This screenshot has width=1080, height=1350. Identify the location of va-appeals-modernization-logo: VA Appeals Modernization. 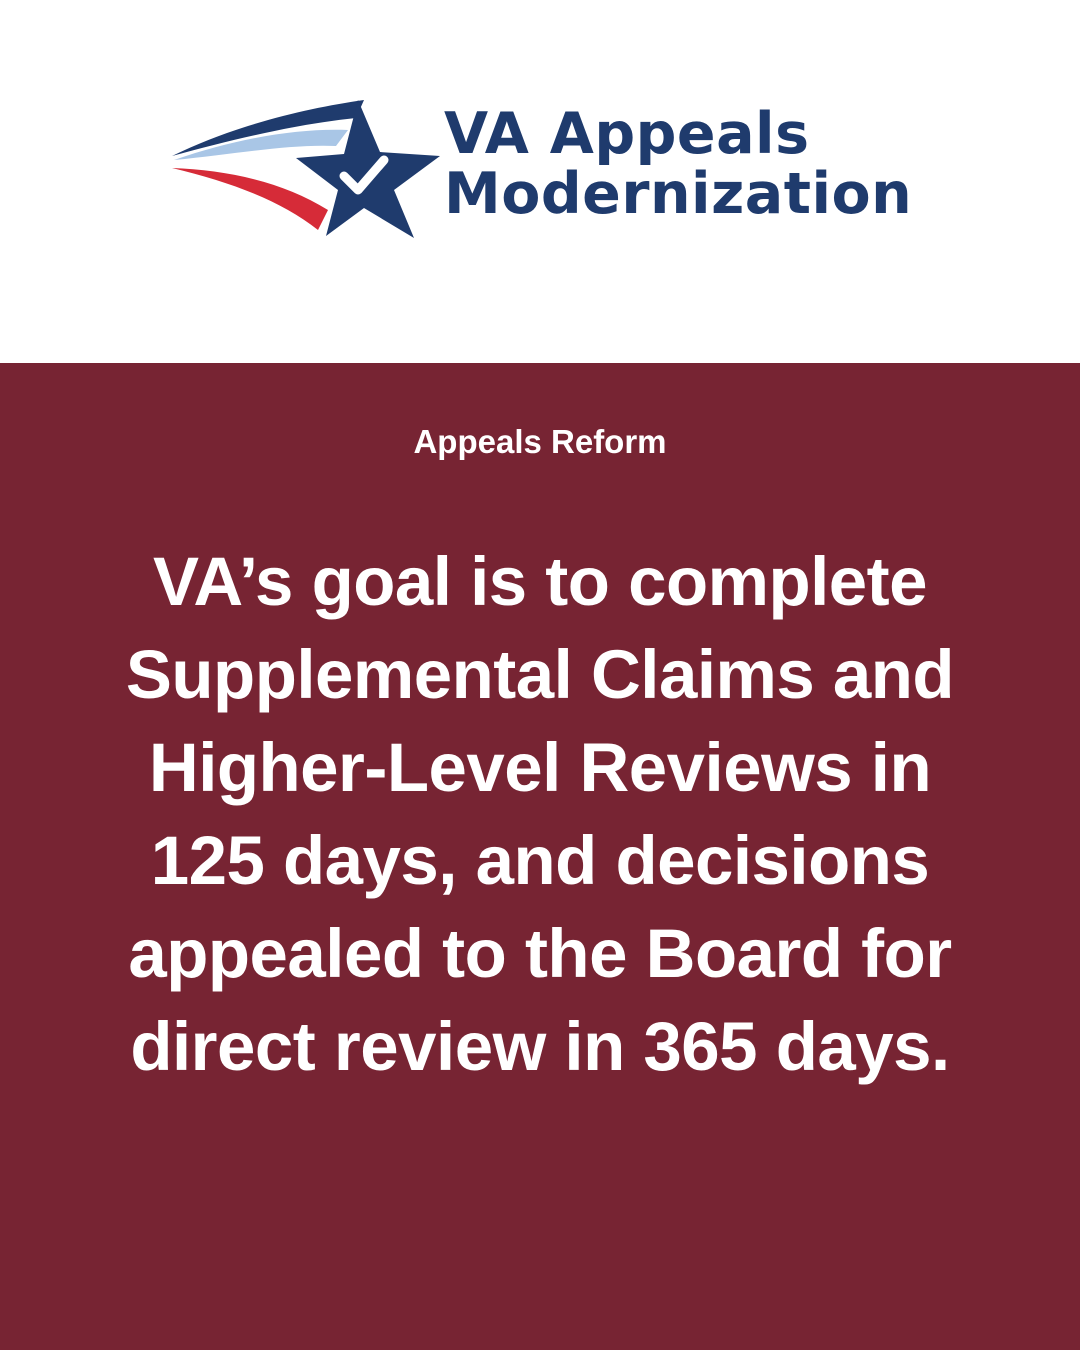
(540, 169).